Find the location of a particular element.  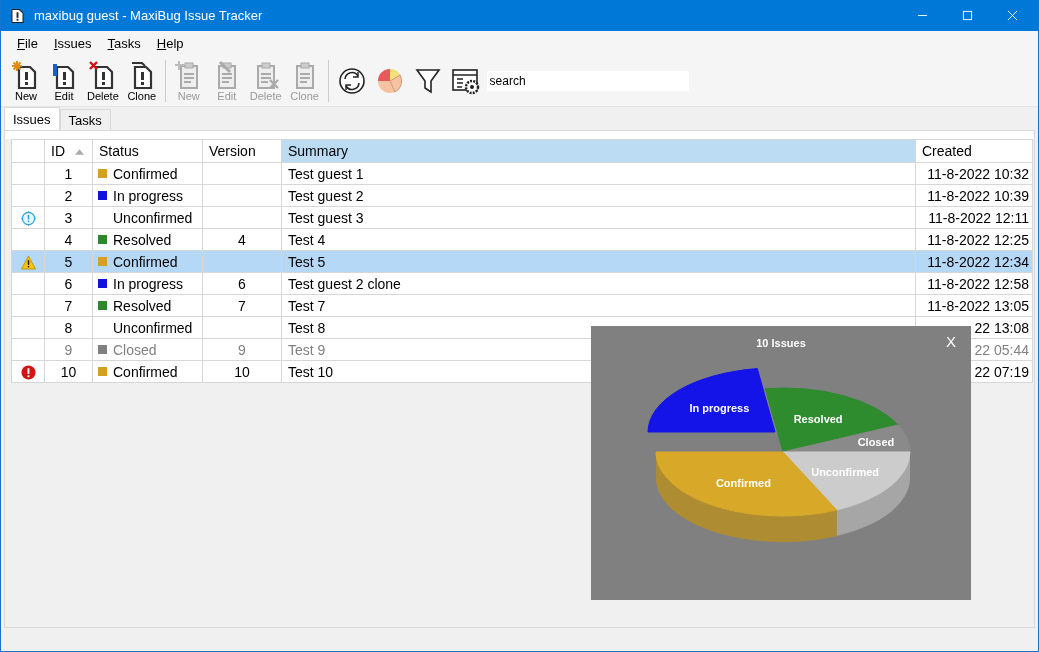

column-settings-icon is located at coordinates (465, 81).